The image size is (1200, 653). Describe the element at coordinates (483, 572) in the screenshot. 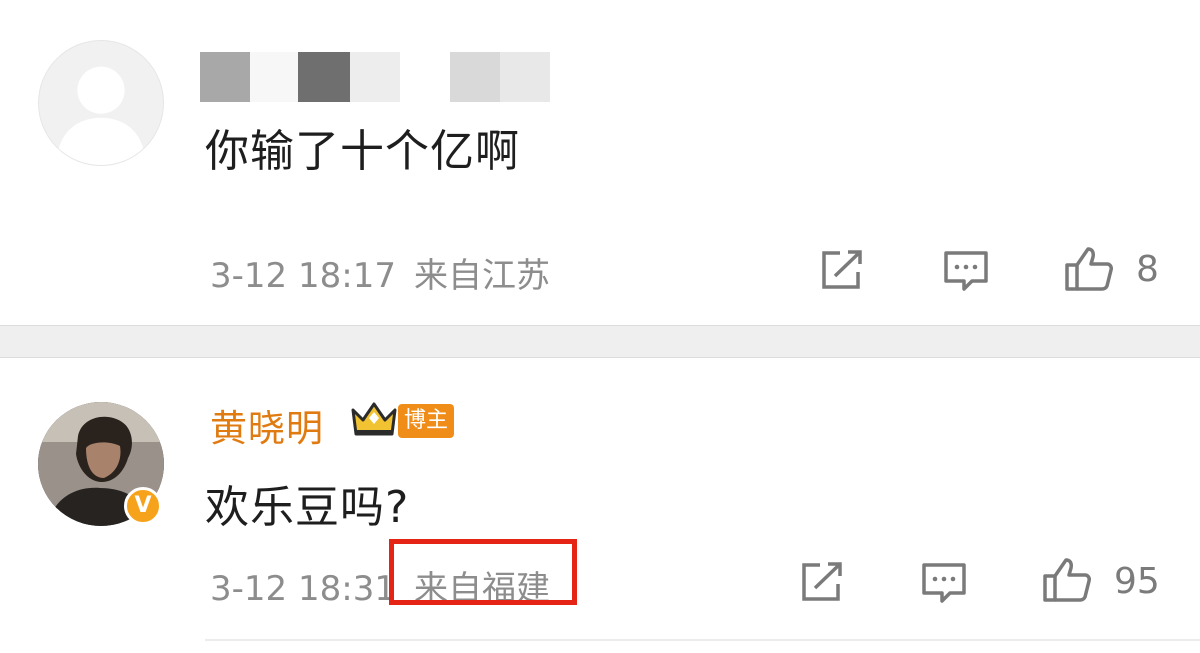

I see `location-highlight-box` at that location.